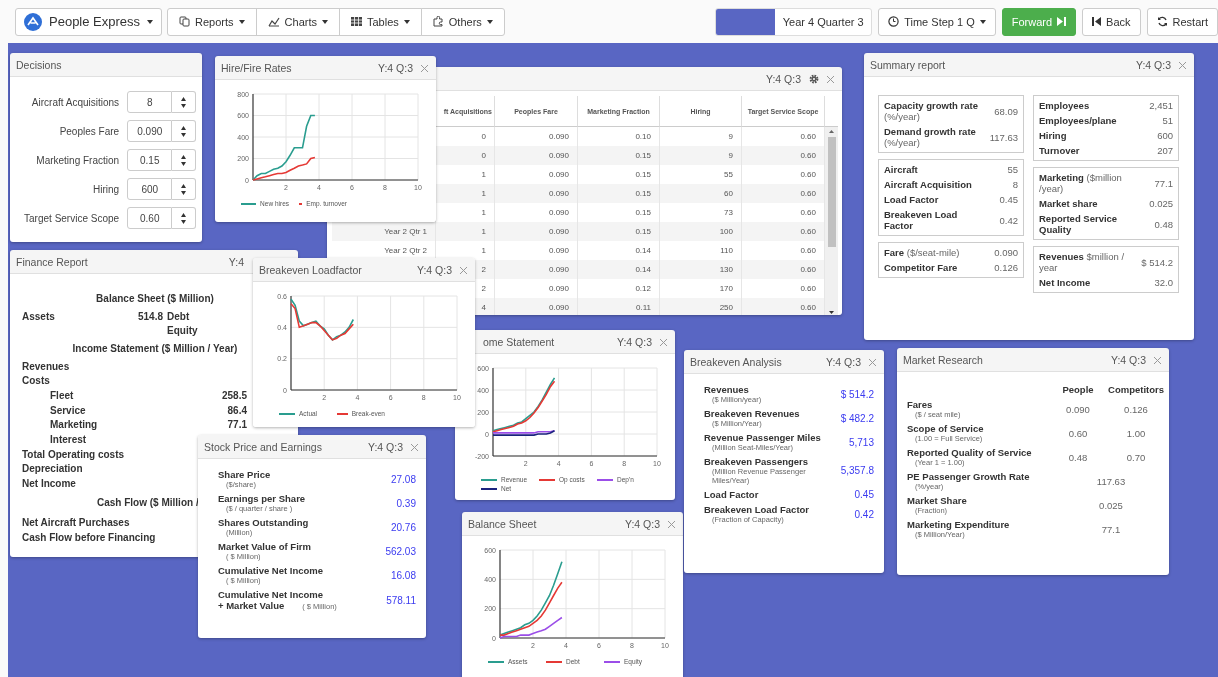 The height and width of the screenshot is (677, 1218). What do you see at coordinates (864, 494) in the screenshot?
I see `metric-value: 0.45` at bounding box center [864, 494].